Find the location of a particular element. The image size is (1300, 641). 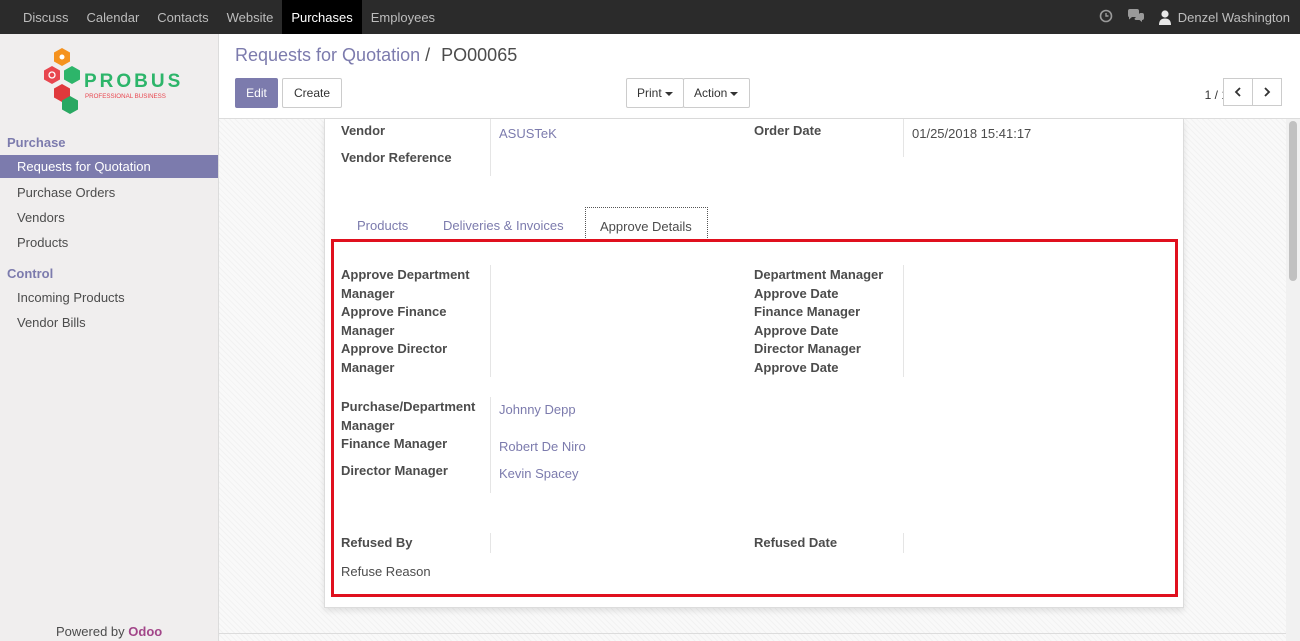

pager-previous is located at coordinates (1238, 92).